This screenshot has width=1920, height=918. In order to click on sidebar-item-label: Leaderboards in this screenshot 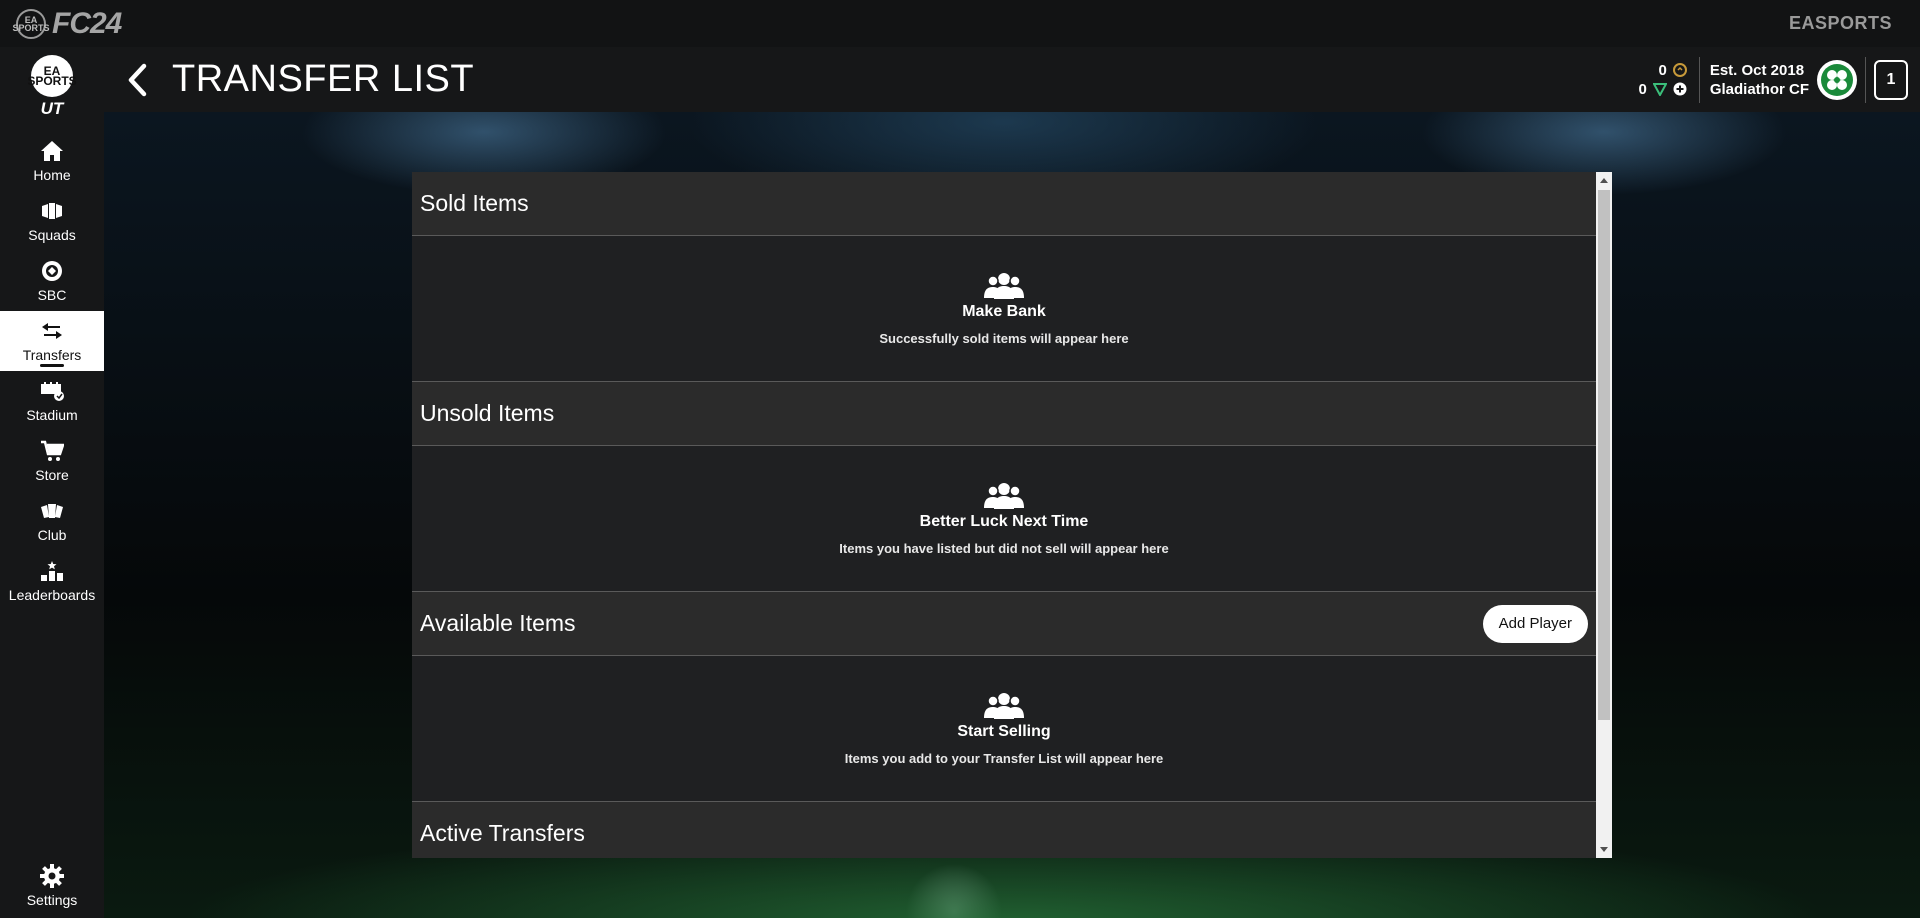, I will do `click(52, 595)`.